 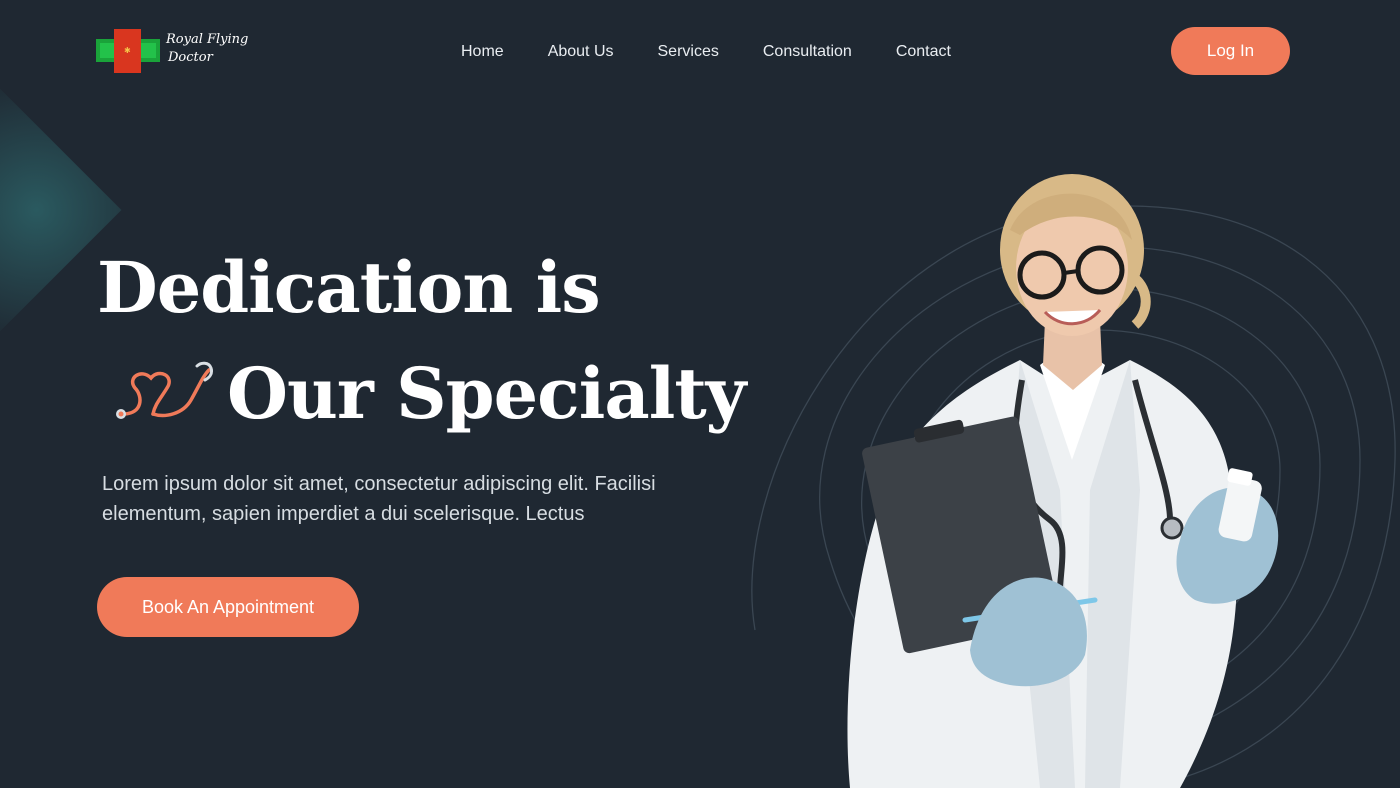 What do you see at coordinates (190, 57) in the screenshot?
I see `brand-name-line2: Doctor` at bounding box center [190, 57].